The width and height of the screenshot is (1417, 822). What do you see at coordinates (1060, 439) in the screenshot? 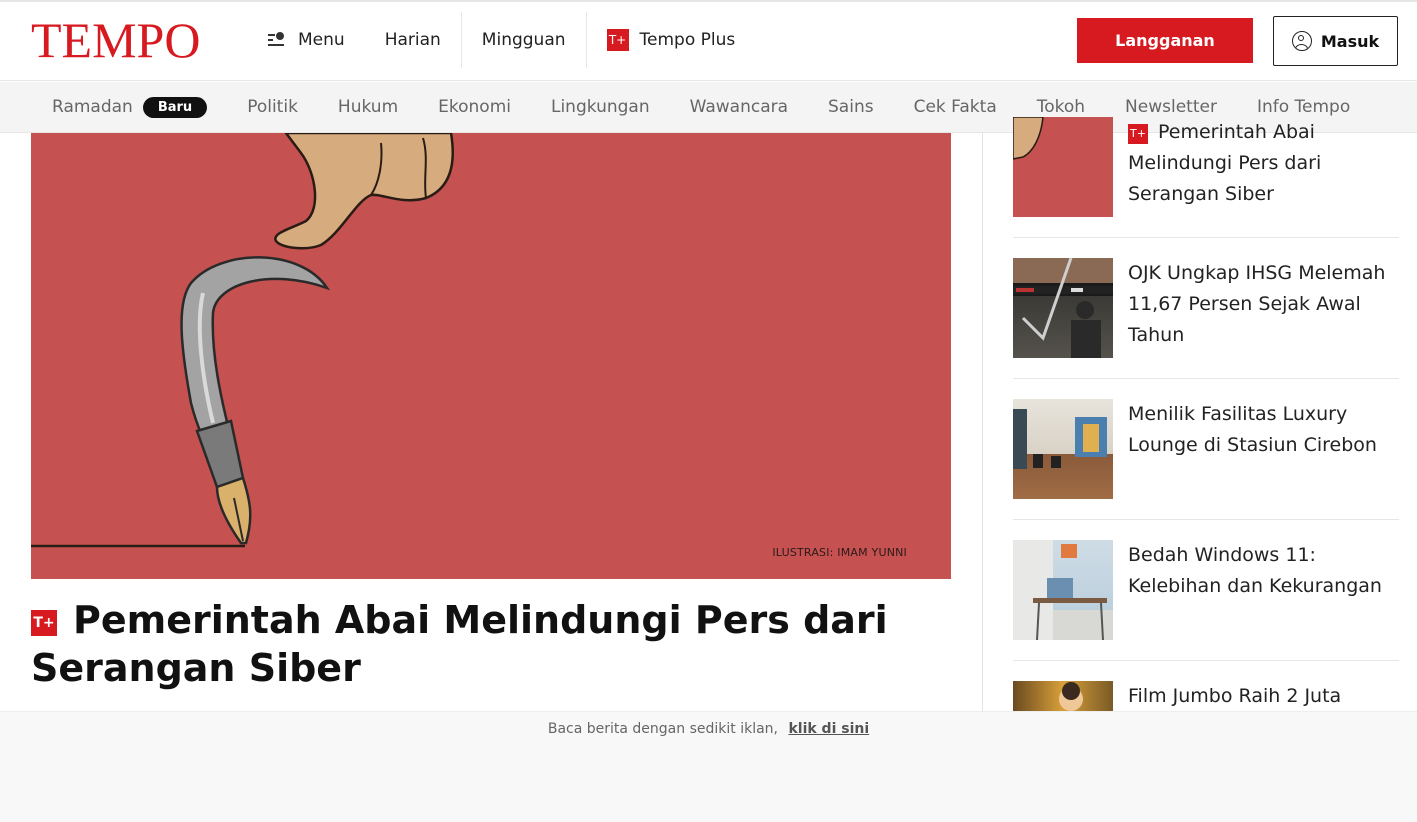
I see `lounge-thumbnail` at bounding box center [1060, 439].